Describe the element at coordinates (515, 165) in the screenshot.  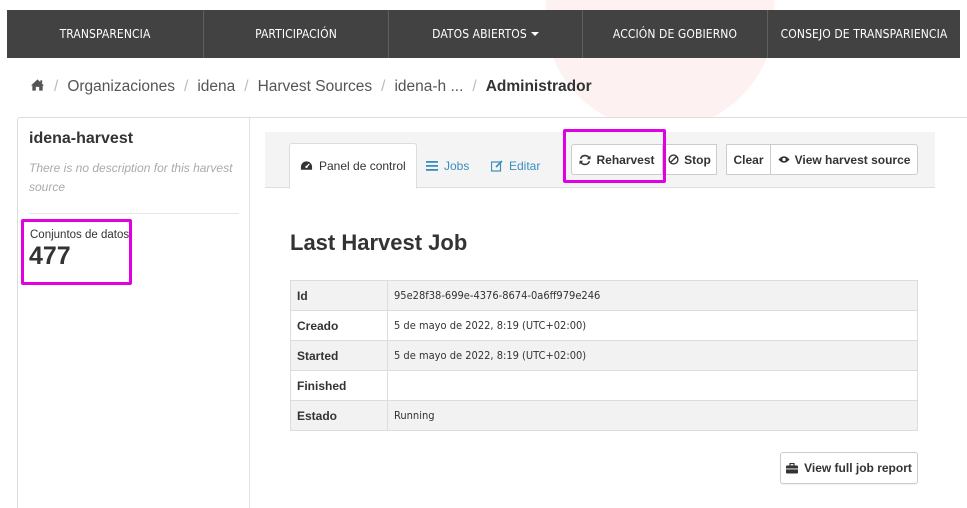
I see `tab-edit: Editar` at that location.